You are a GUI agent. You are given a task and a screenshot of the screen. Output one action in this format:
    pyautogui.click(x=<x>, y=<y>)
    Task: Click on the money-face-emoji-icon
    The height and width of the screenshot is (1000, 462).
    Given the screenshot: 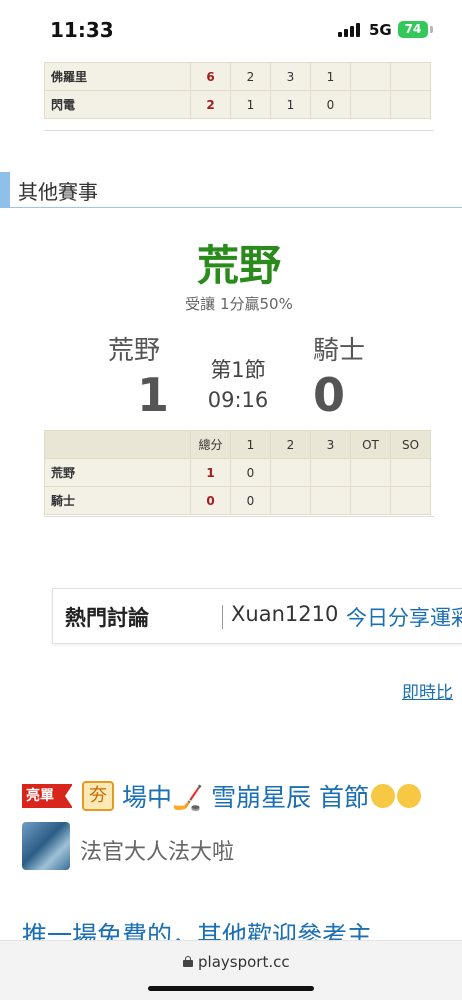 What is the action you would take?
    pyautogui.click(x=383, y=796)
    